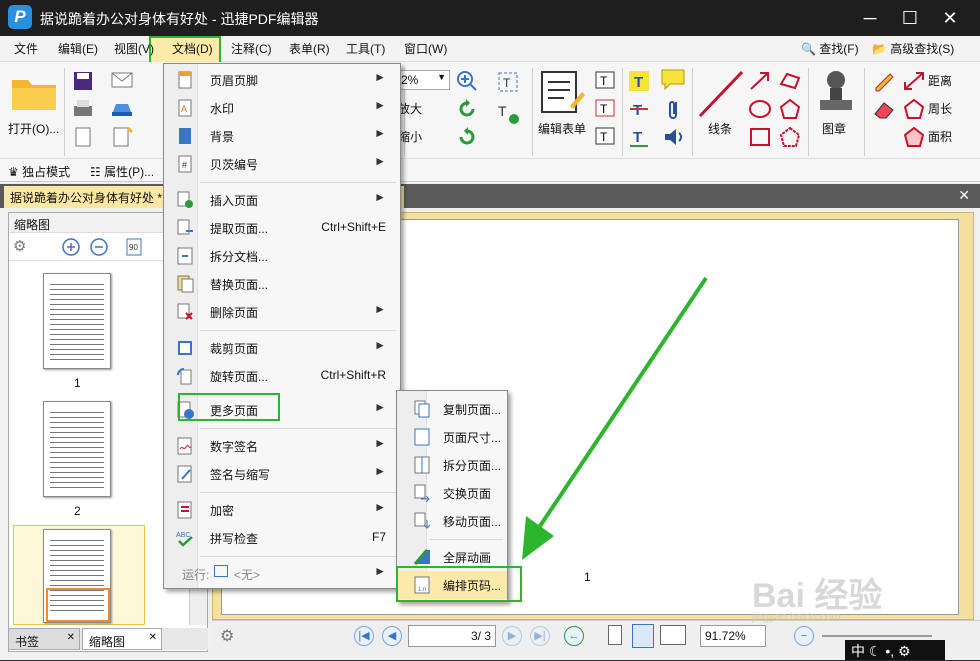  Describe the element at coordinates (858, 651) in the screenshot. I see `ime-language: 中` at that location.